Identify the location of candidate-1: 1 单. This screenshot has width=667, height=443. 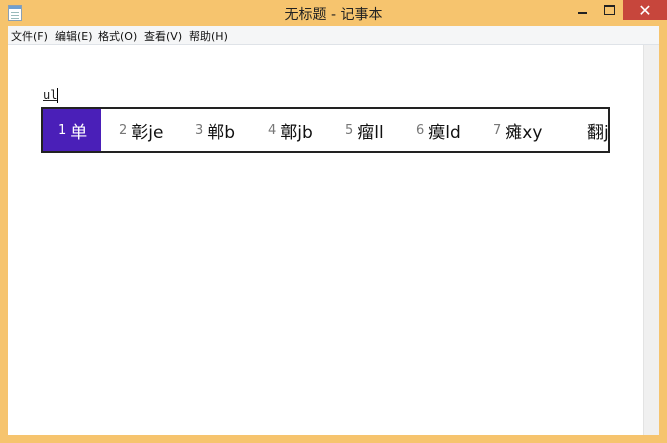
(72, 130).